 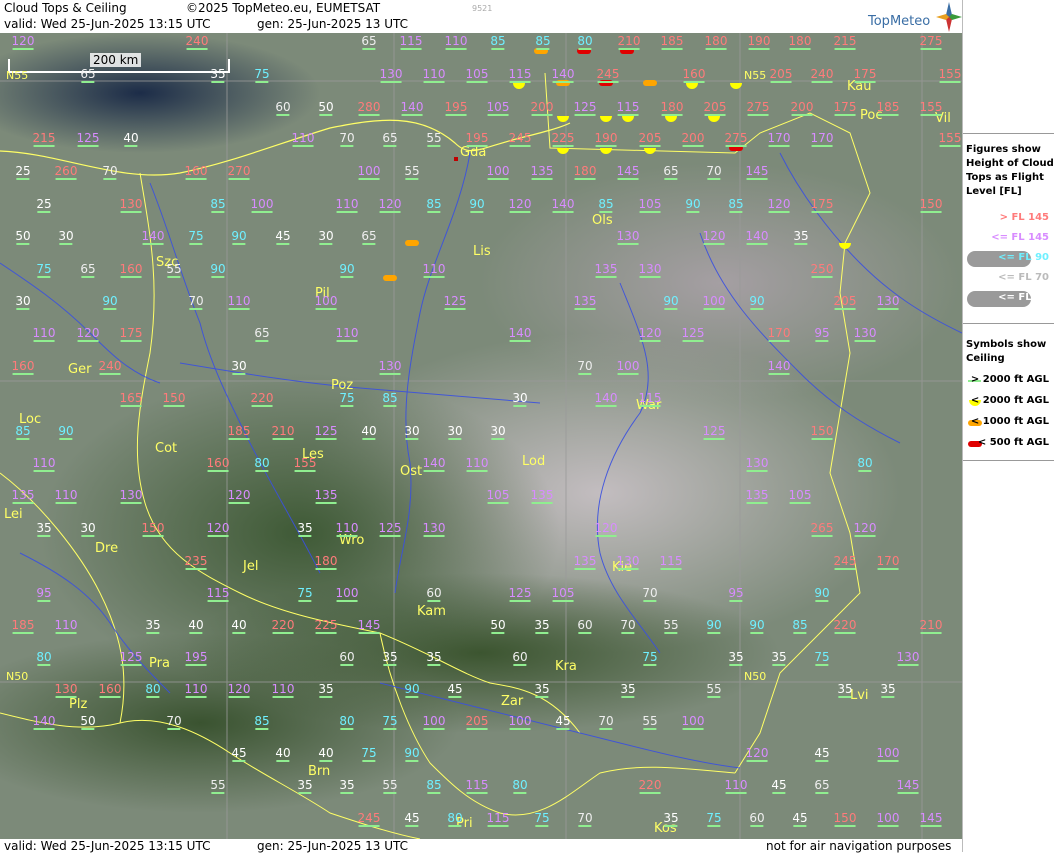 I want to click on legend-ceiling-label: < 2000 ft AGL, so click(x=1009, y=400).